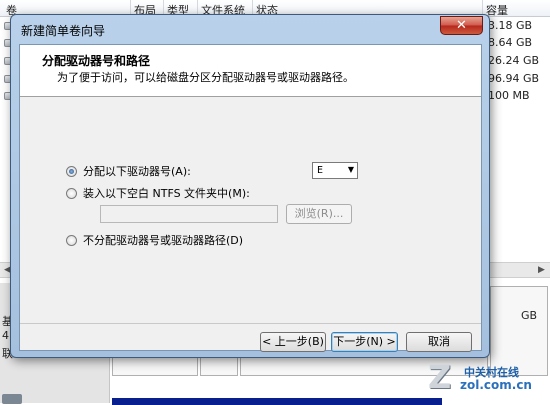  Describe the element at coordinates (440, 377) in the screenshot. I see `zol-logo-icon: Z` at that location.